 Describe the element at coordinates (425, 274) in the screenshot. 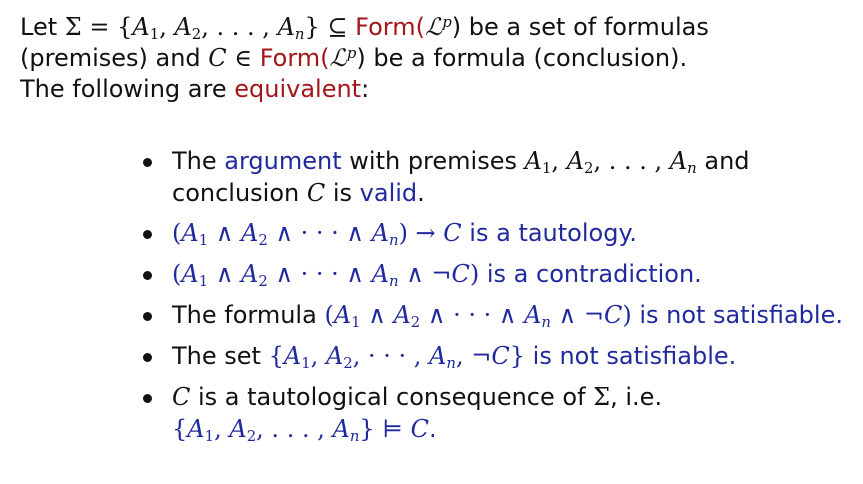

I see `math-symbol: ∧ ¬` at that location.